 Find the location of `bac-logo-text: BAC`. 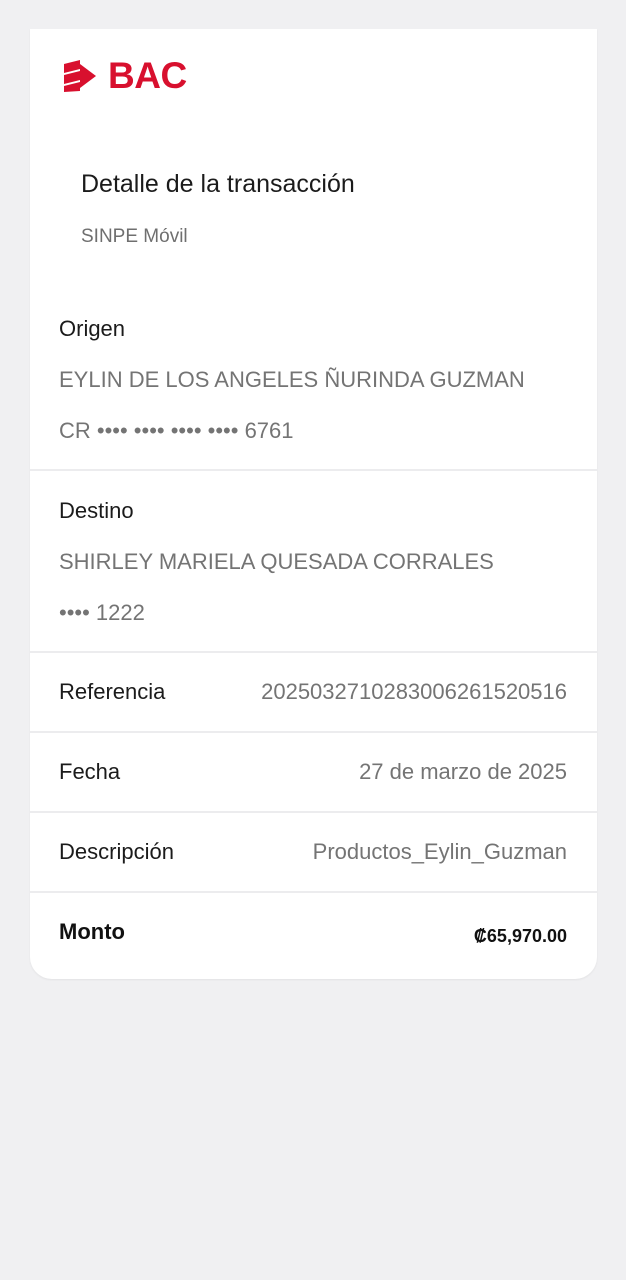

bac-logo-text: BAC is located at coordinates (147, 75).